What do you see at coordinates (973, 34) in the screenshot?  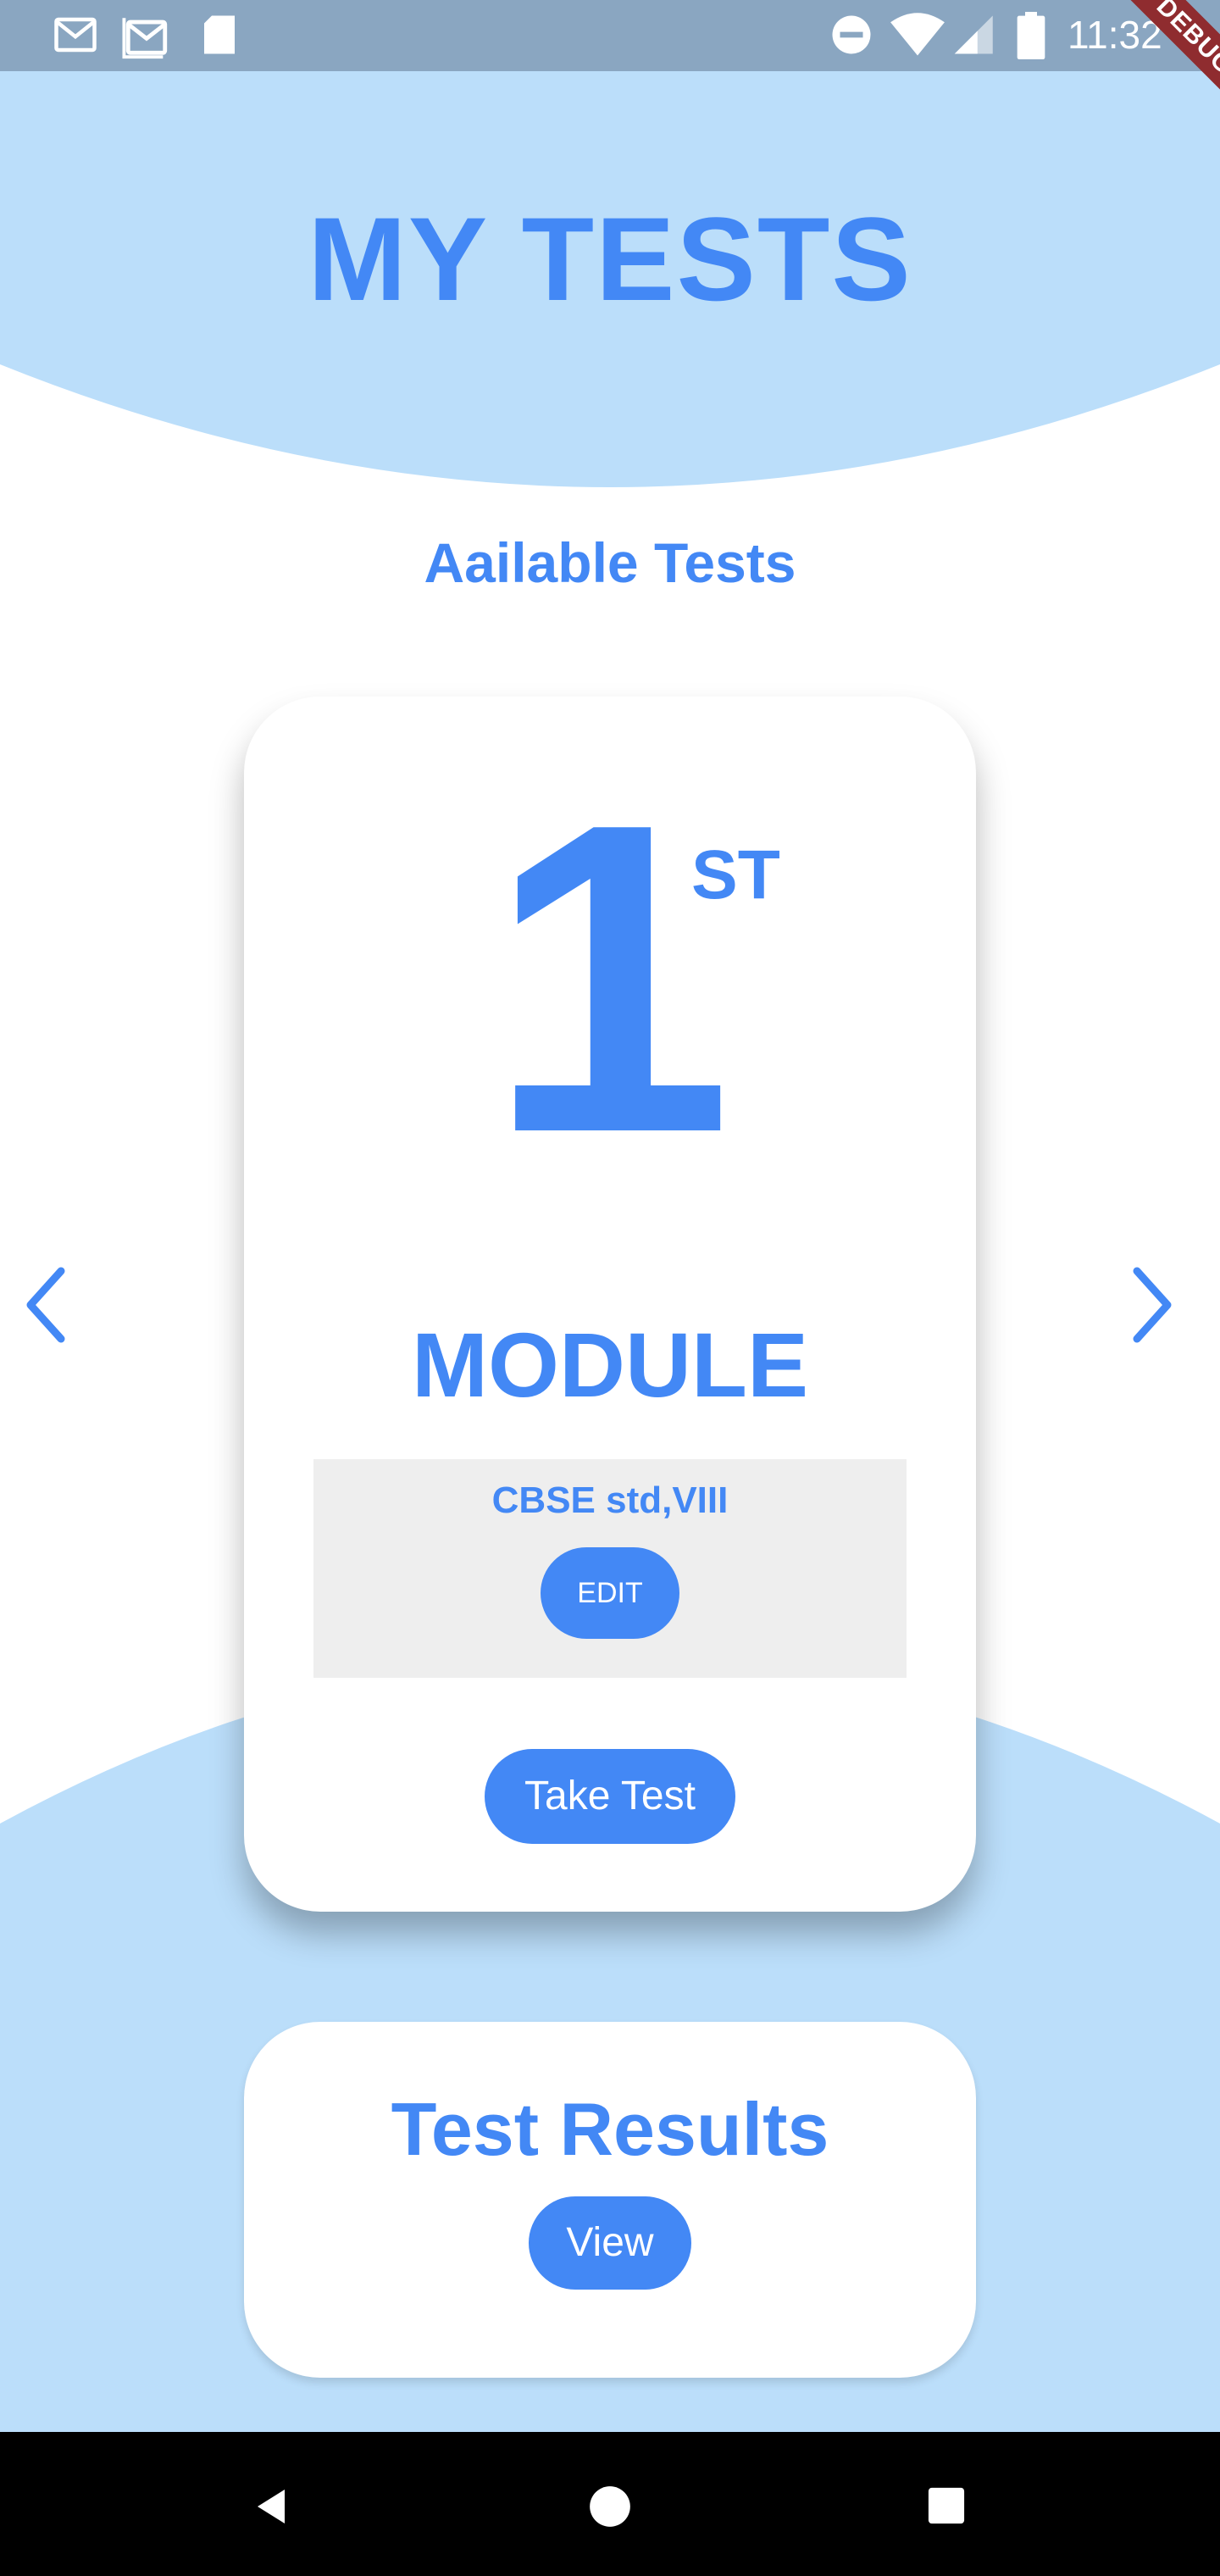 I see `signal-icon` at bounding box center [973, 34].